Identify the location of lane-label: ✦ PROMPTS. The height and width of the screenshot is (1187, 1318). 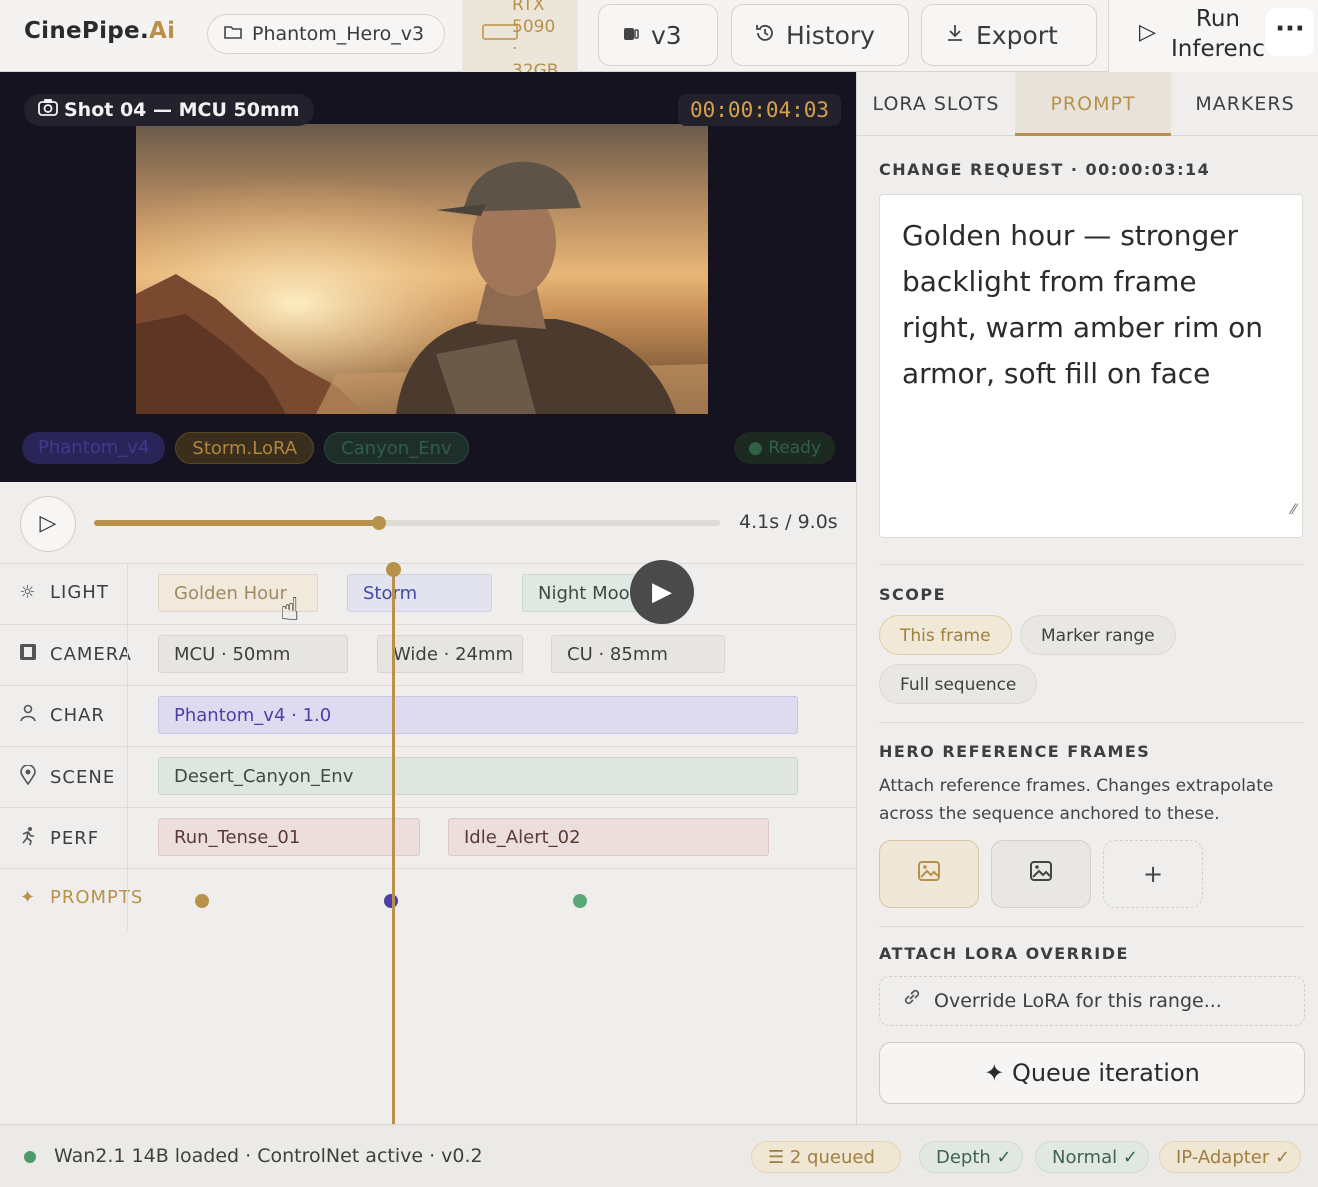
(80, 897).